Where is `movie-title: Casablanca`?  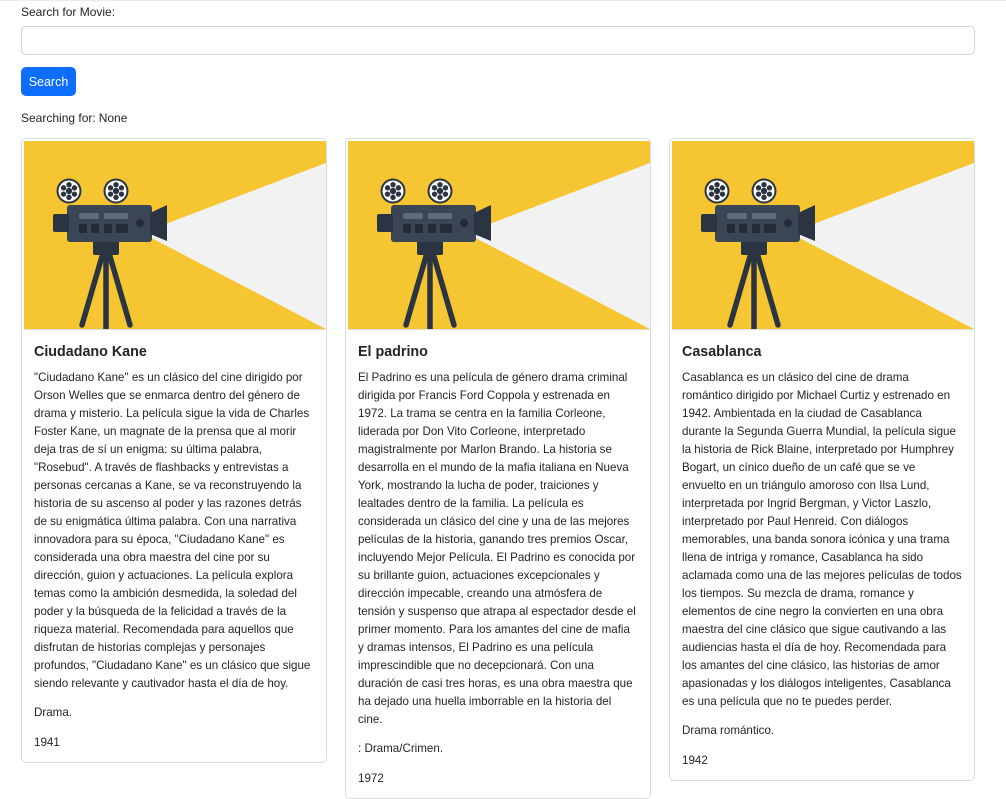 movie-title: Casablanca is located at coordinates (722, 352).